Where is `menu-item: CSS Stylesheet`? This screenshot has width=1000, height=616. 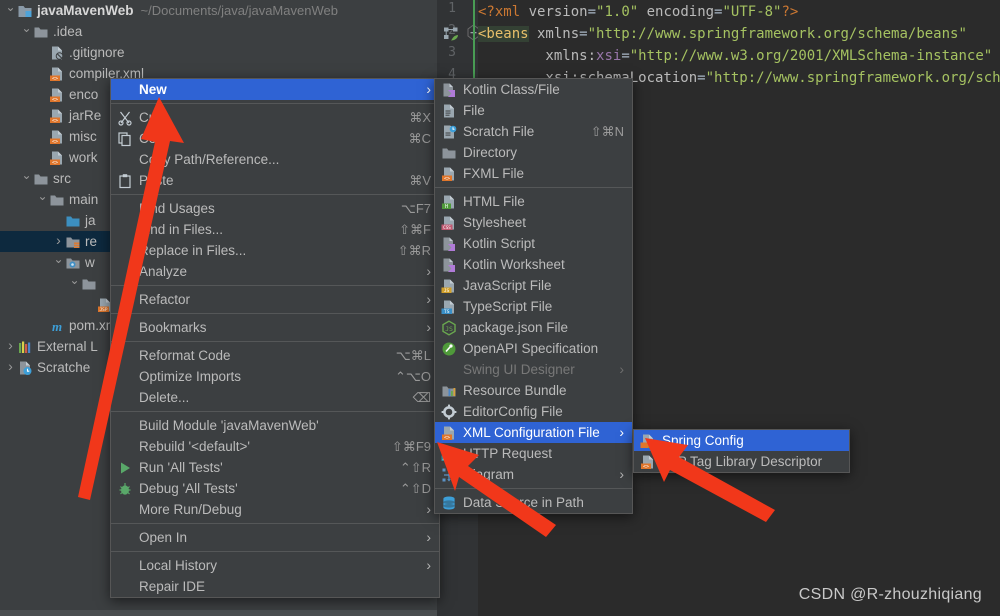 menu-item: CSS Stylesheet is located at coordinates (533, 222).